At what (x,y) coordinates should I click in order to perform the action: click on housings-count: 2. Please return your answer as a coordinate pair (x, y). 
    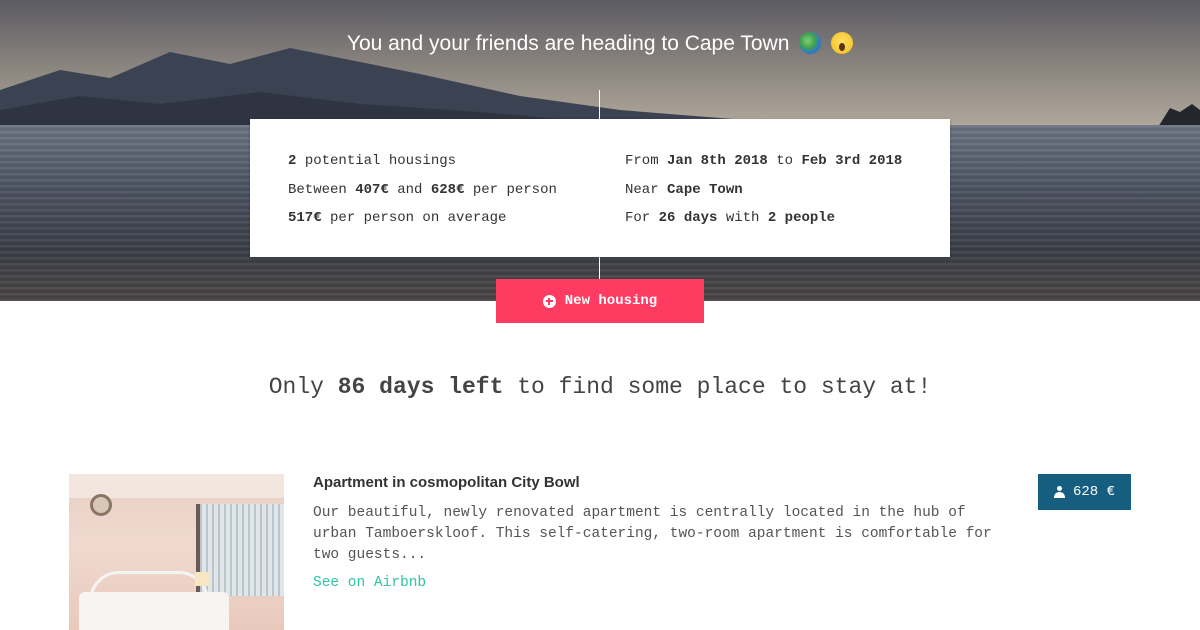
    Looking at the image, I should click on (292, 161).